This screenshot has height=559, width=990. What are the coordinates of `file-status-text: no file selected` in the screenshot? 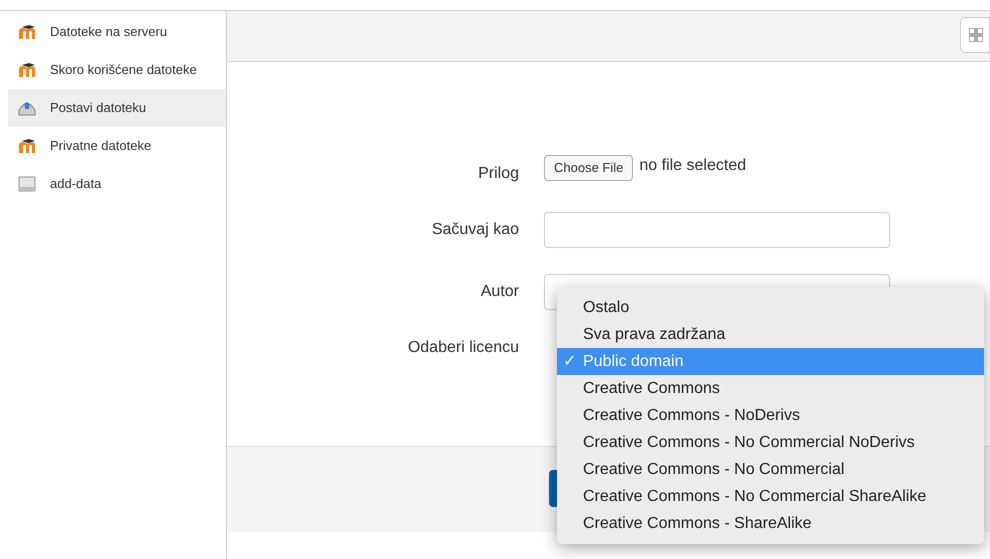 It's located at (692, 166).